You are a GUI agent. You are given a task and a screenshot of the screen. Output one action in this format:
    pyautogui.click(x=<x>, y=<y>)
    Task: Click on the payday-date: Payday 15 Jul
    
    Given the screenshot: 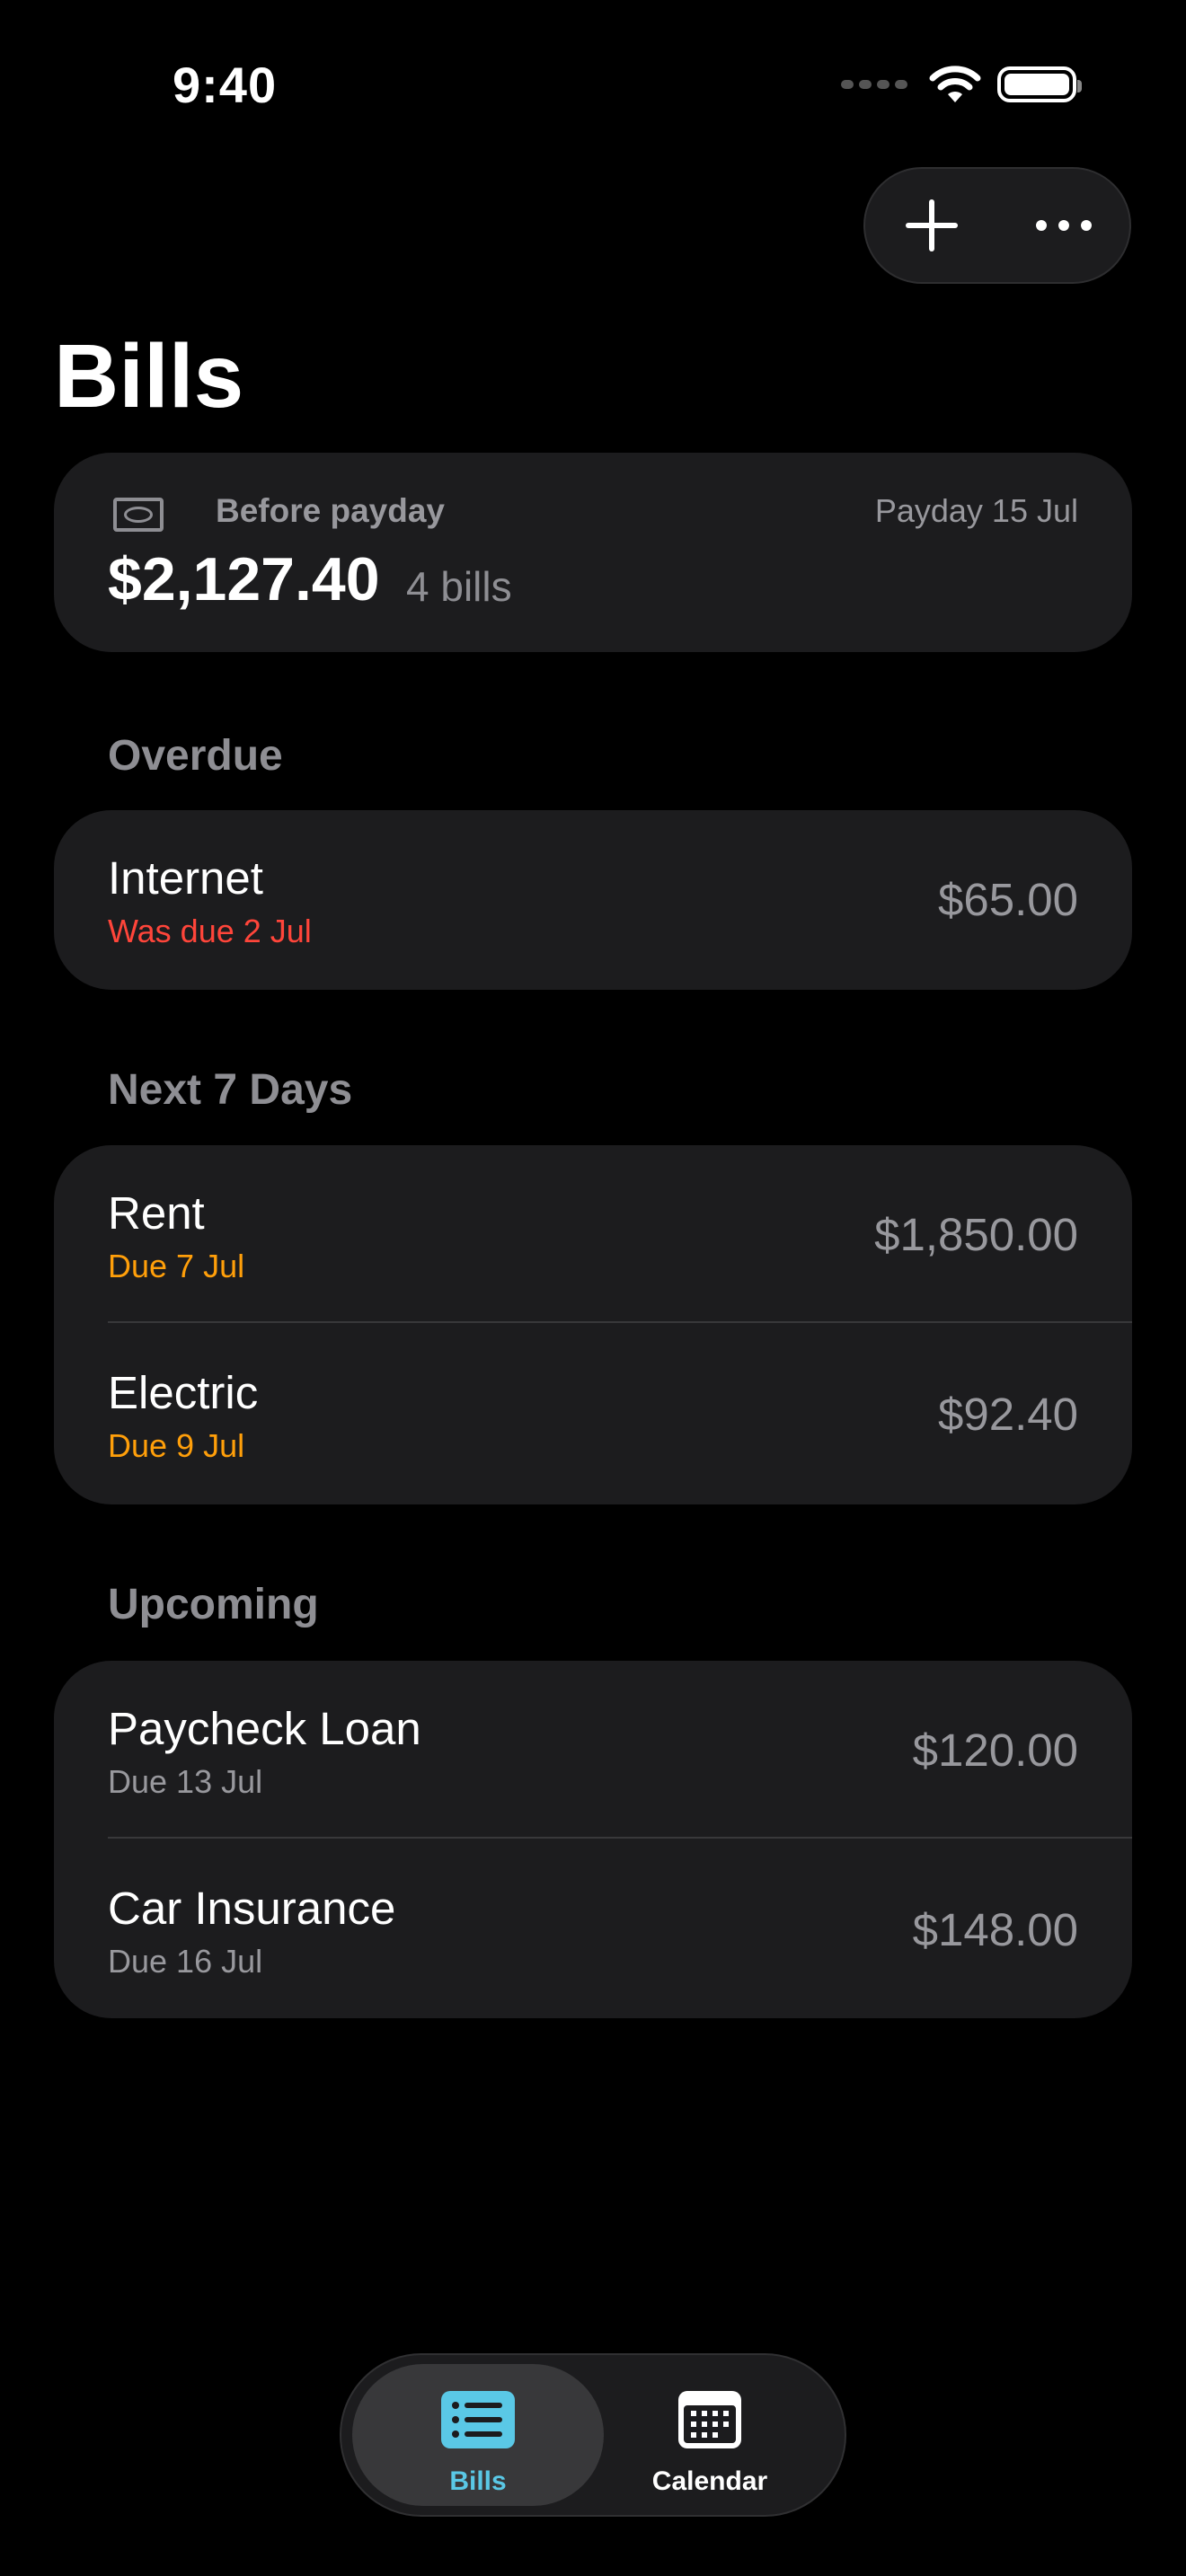 What is the action you would take?
    pyautogui.click(x=976, y=510)
    